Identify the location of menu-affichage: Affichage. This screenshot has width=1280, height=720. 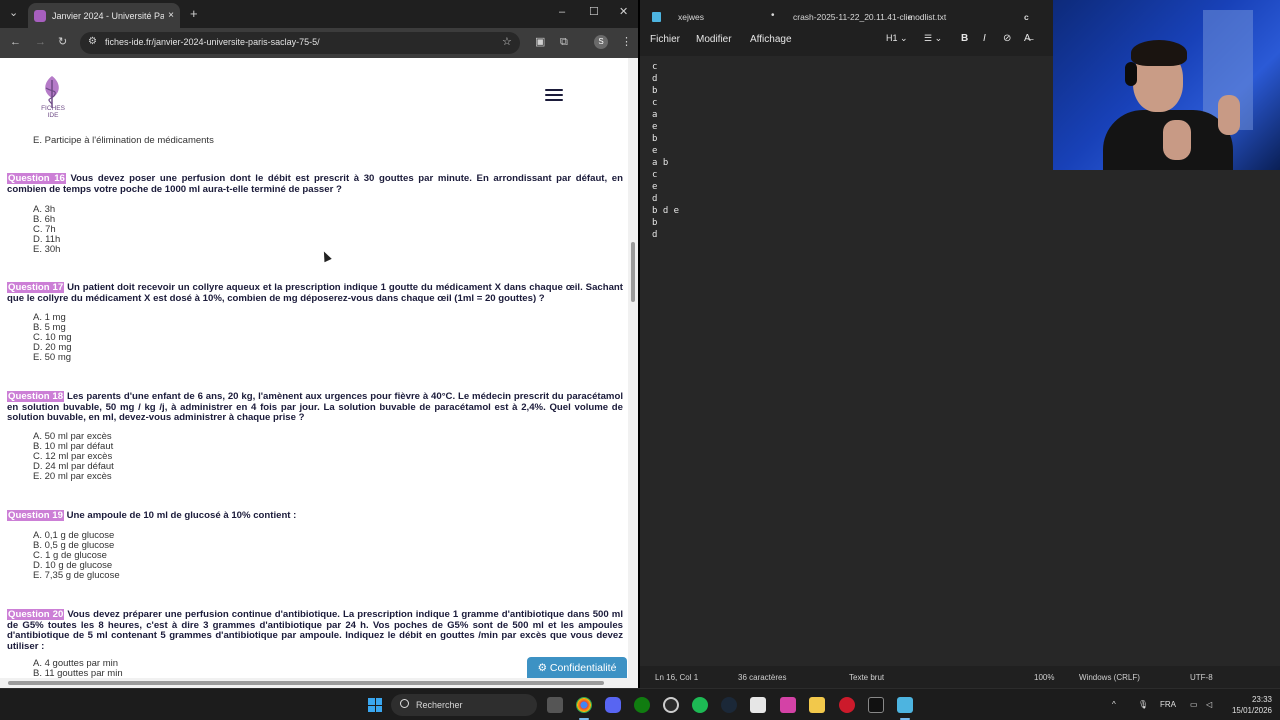
(771, 39).